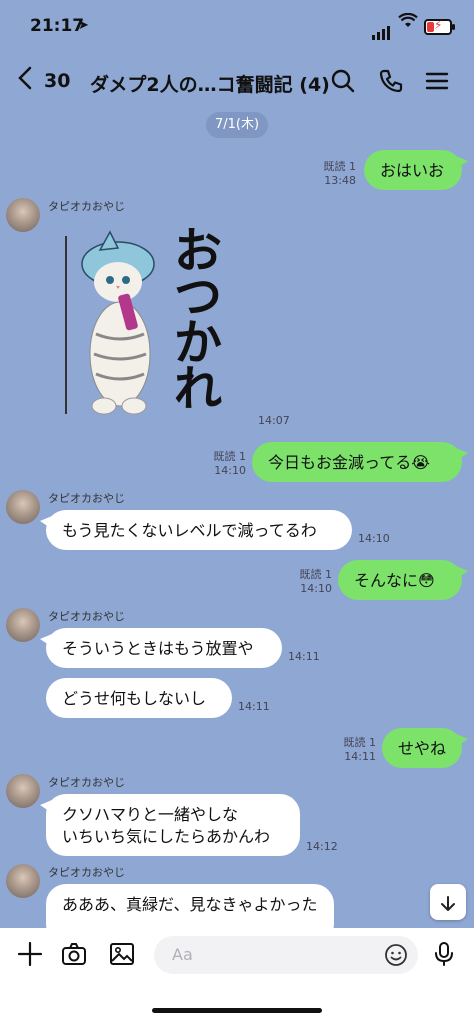 The width and height of the screenshot is (474, 1024). Describe the element at coordinates (425, 748) in the screenshot. I see `my-message-bubble: せやね` at that location.